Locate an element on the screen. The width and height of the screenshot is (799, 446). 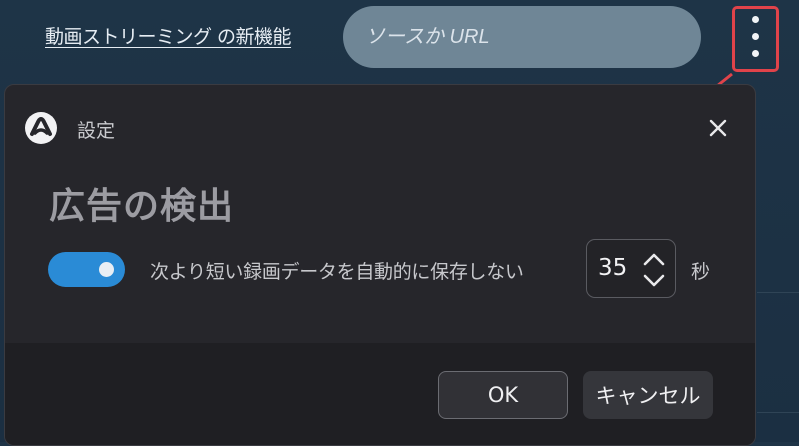
section-heading: 広告の検出 is located at coordinates (142, 206).